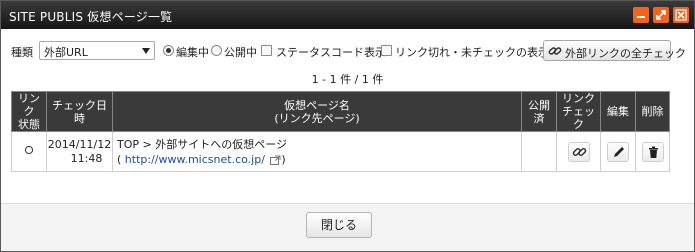 The width and height of the screenshot is (695, 252). Describe the element at coordinates (91, 17) in the screenshot. I see `window-title: SITE PUBLIS 仮想ページ一覧` at that location.